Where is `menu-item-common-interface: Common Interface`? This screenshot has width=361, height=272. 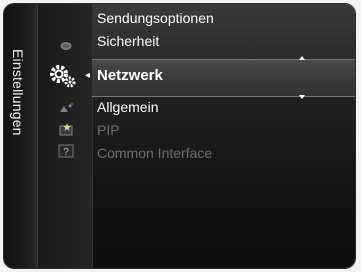
menu-item-common-interface: Common Interface is located at coordinates (155, 153).